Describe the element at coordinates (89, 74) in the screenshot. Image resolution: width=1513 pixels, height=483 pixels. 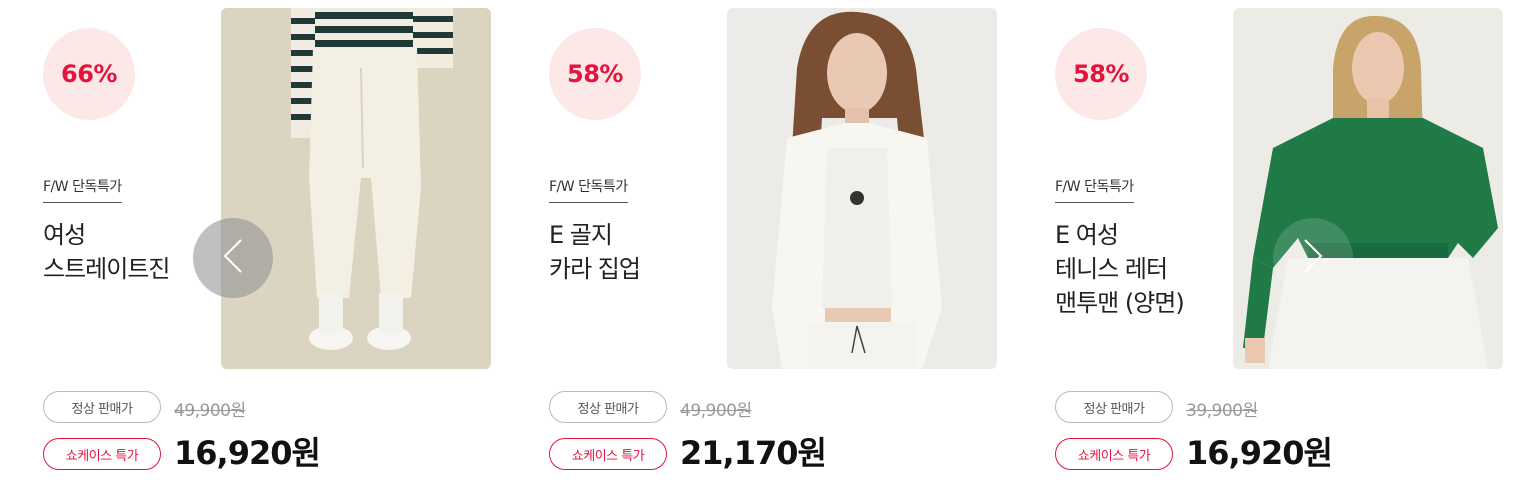
I see `discount-badge: 66%` at that location.